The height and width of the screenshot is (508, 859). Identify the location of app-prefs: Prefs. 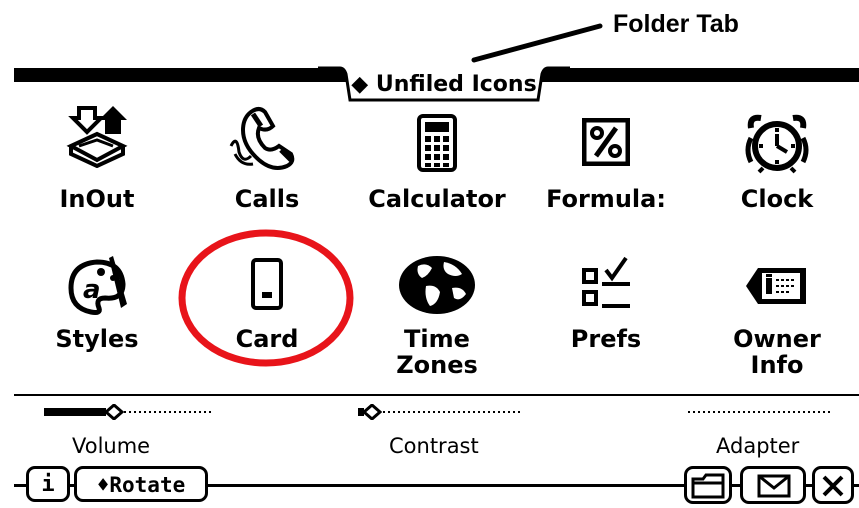
(606, 308).